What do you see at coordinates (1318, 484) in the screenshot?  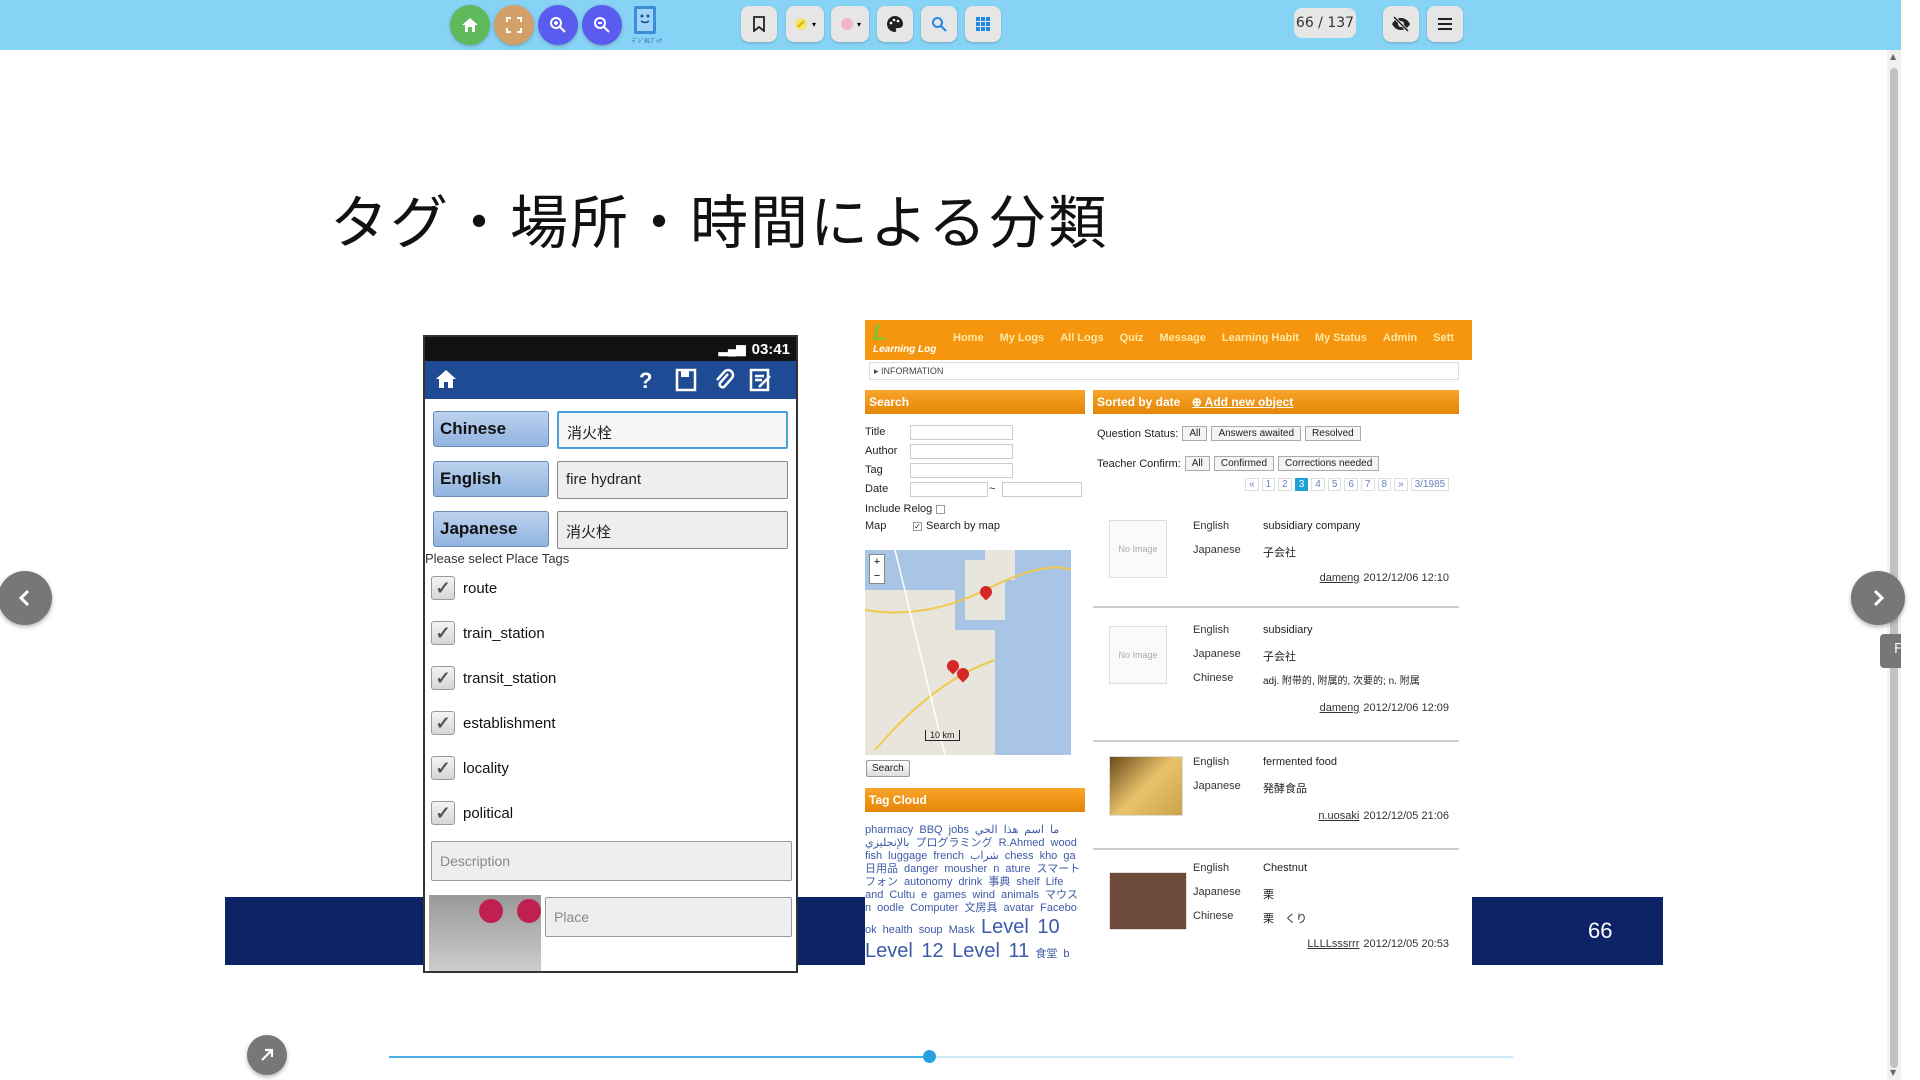 I see `pager-item: 4` at bounding box center [1318, 484].